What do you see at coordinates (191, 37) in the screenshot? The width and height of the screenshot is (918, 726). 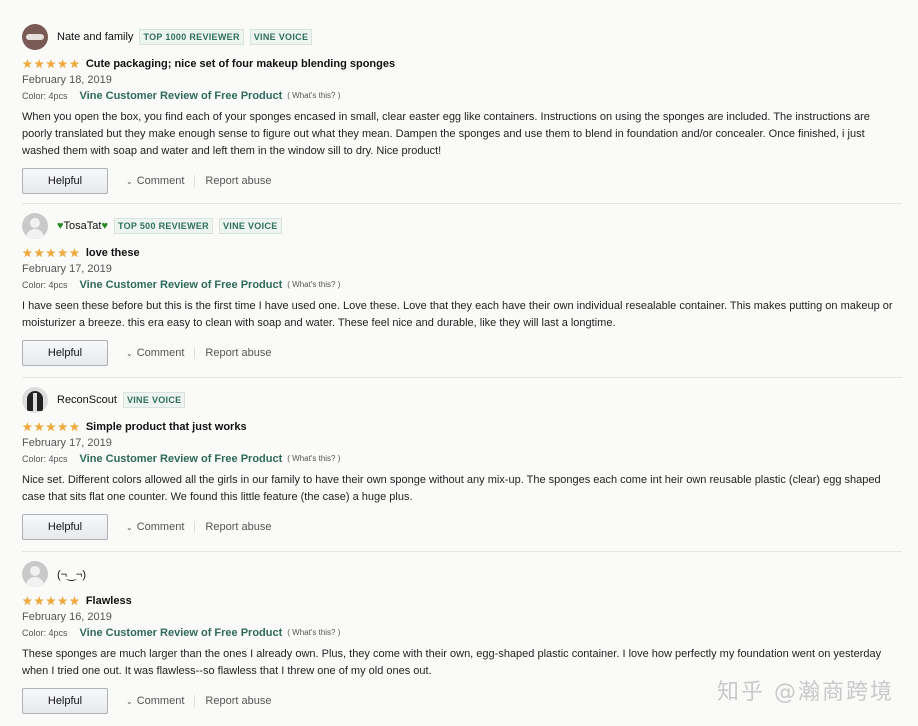 I see `reviewer-badge: TOP 1000 REVIEWER` at bounding box center [191, 37].